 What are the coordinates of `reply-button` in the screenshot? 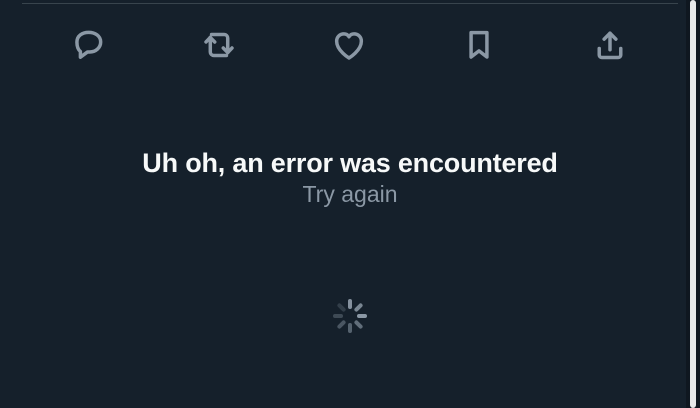 It's located at (88, 45).